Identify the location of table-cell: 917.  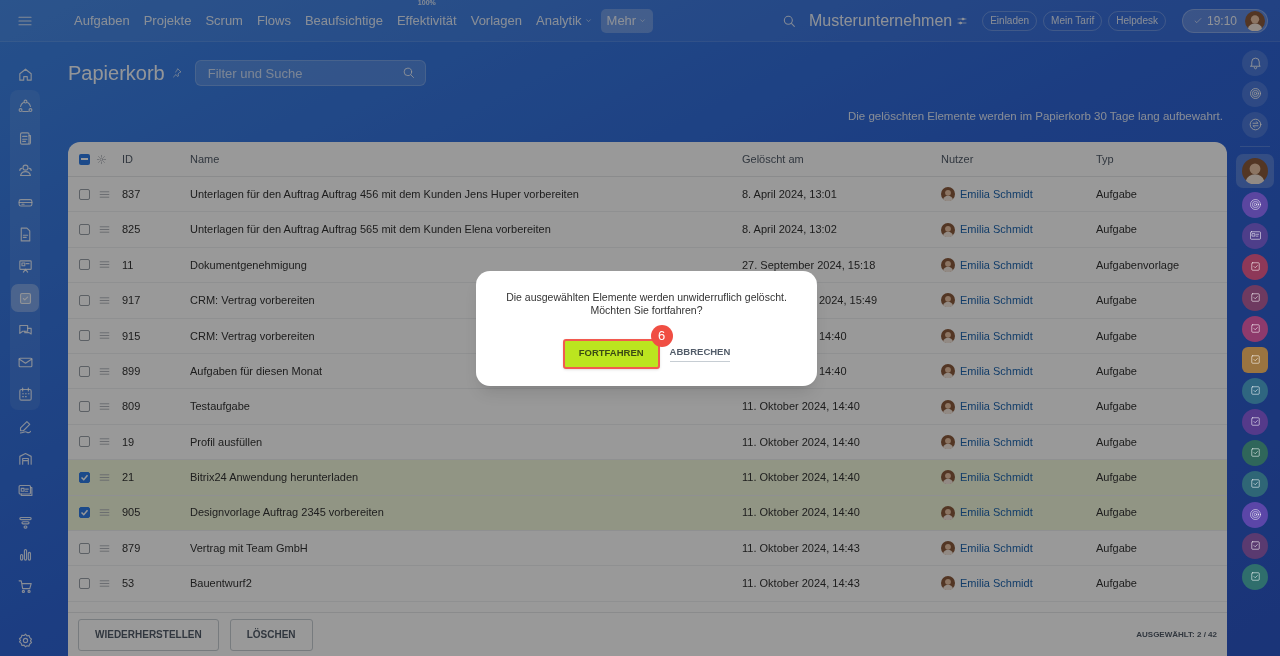
(131, 300).